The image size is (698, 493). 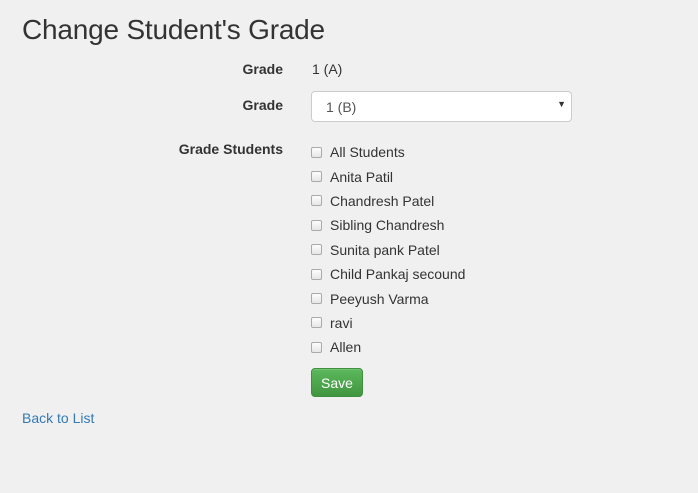 I want to click on save-button: Save, so click(x=337, y=382).